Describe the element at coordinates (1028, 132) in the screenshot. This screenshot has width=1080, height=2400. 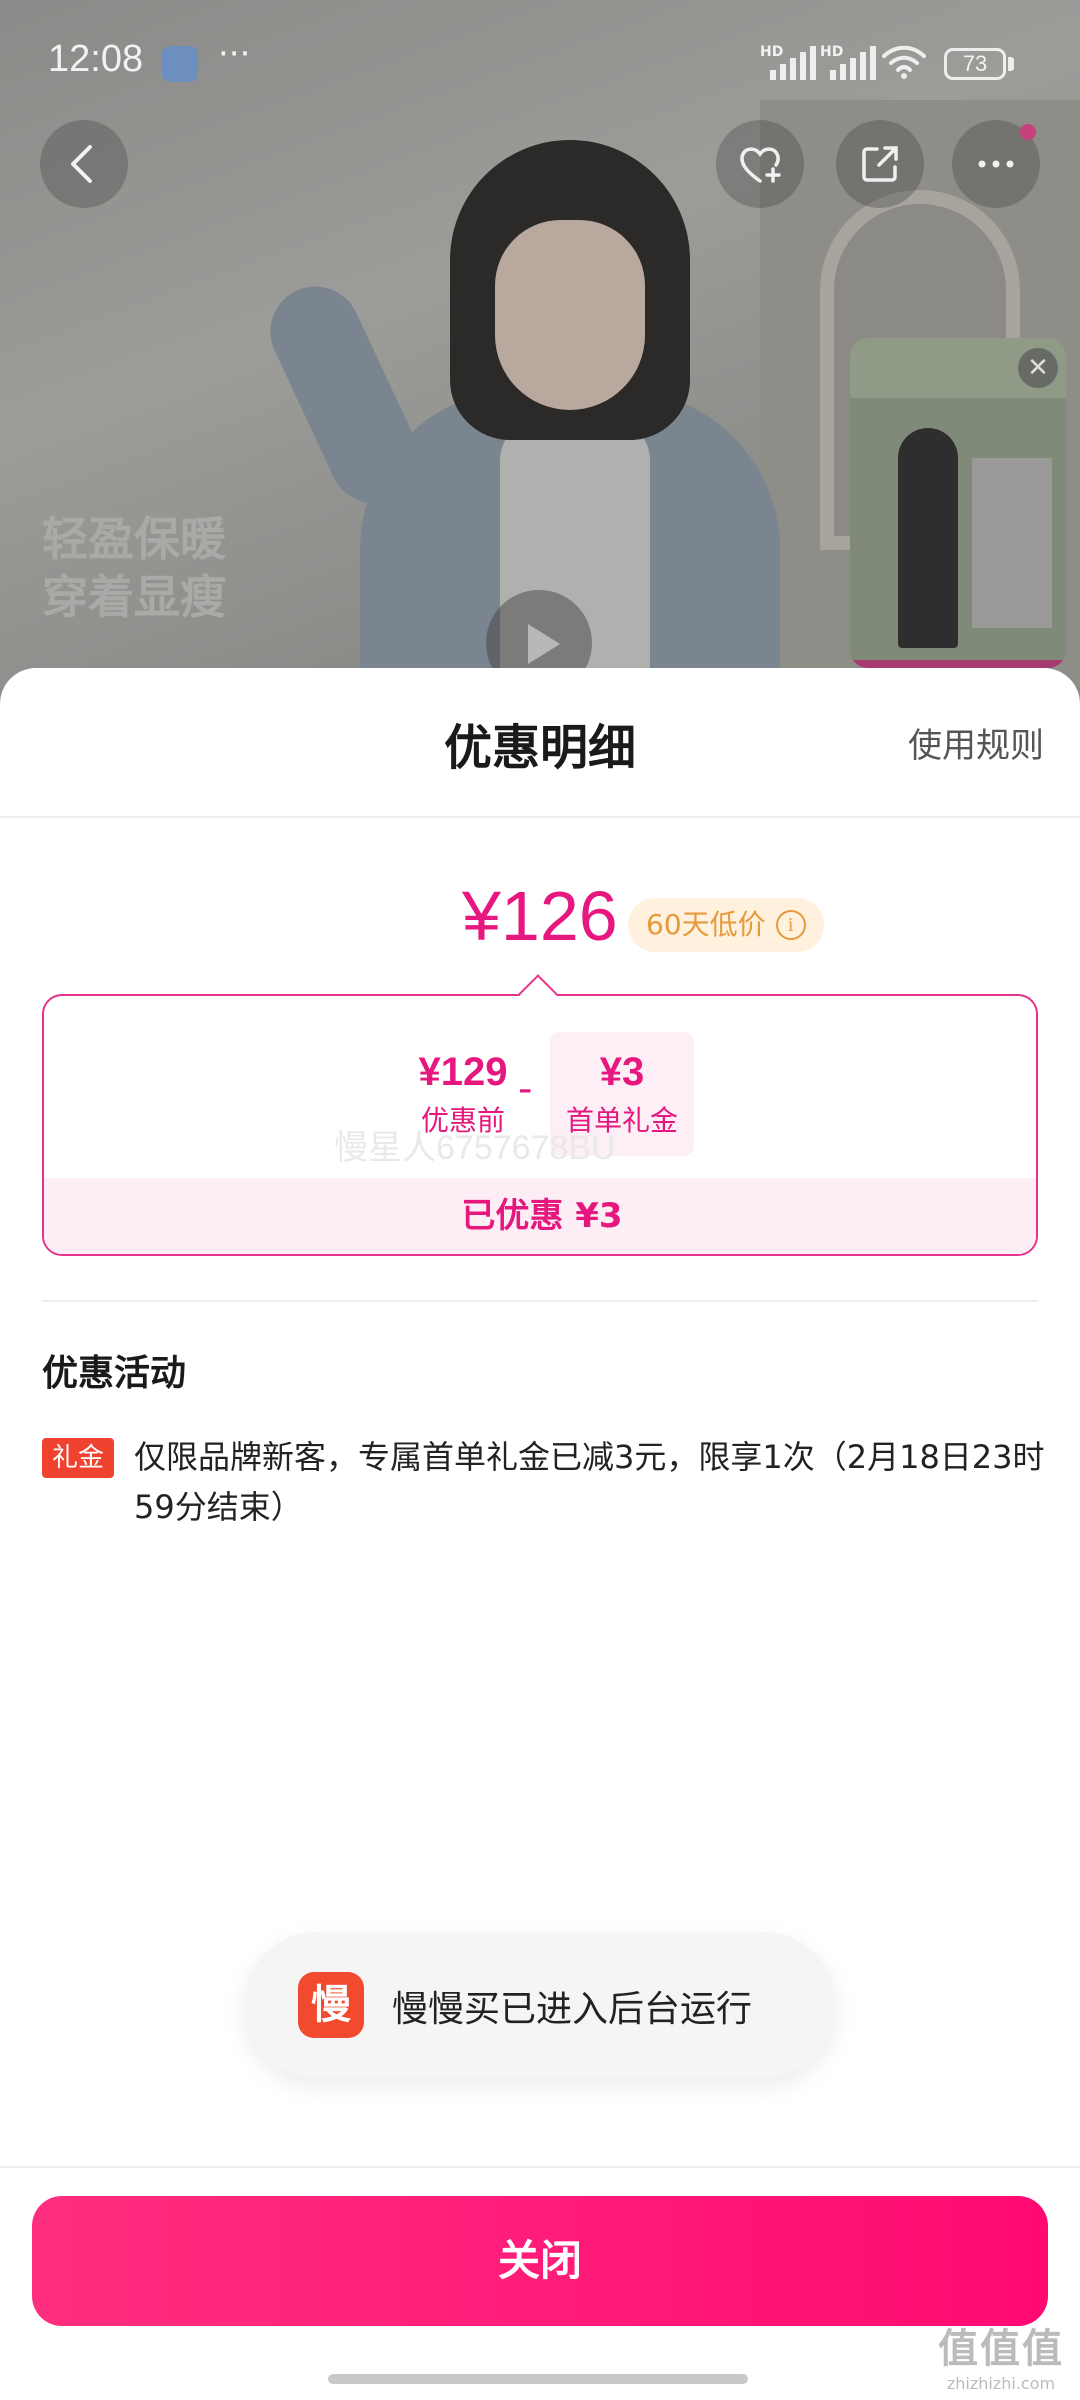
I see `notification-dot` at that location.